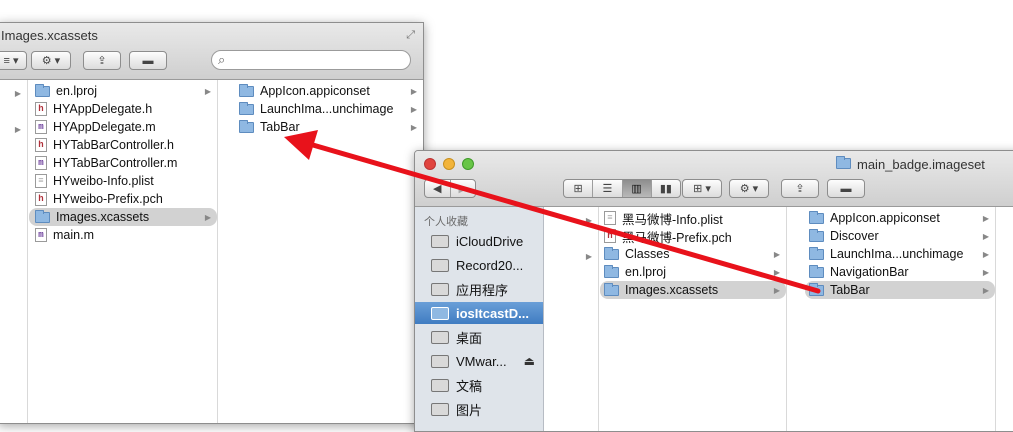  What do you see at coordinates (115, 163) in the screenshot?
I see `list-item-label: HYTabBarController.m` at bounding box center [115, 163].